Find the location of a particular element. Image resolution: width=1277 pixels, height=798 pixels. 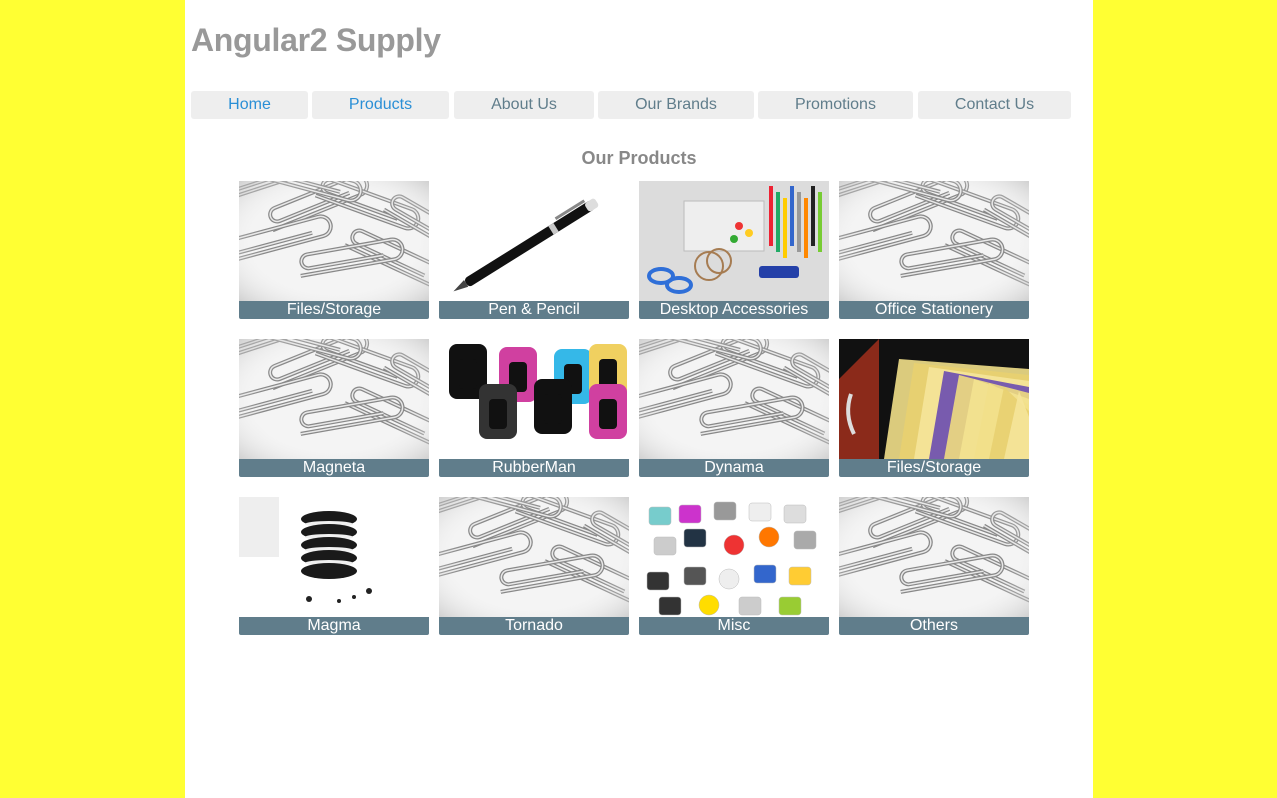

product-label: Desktop Accessories is located at coordinates (734, 310).